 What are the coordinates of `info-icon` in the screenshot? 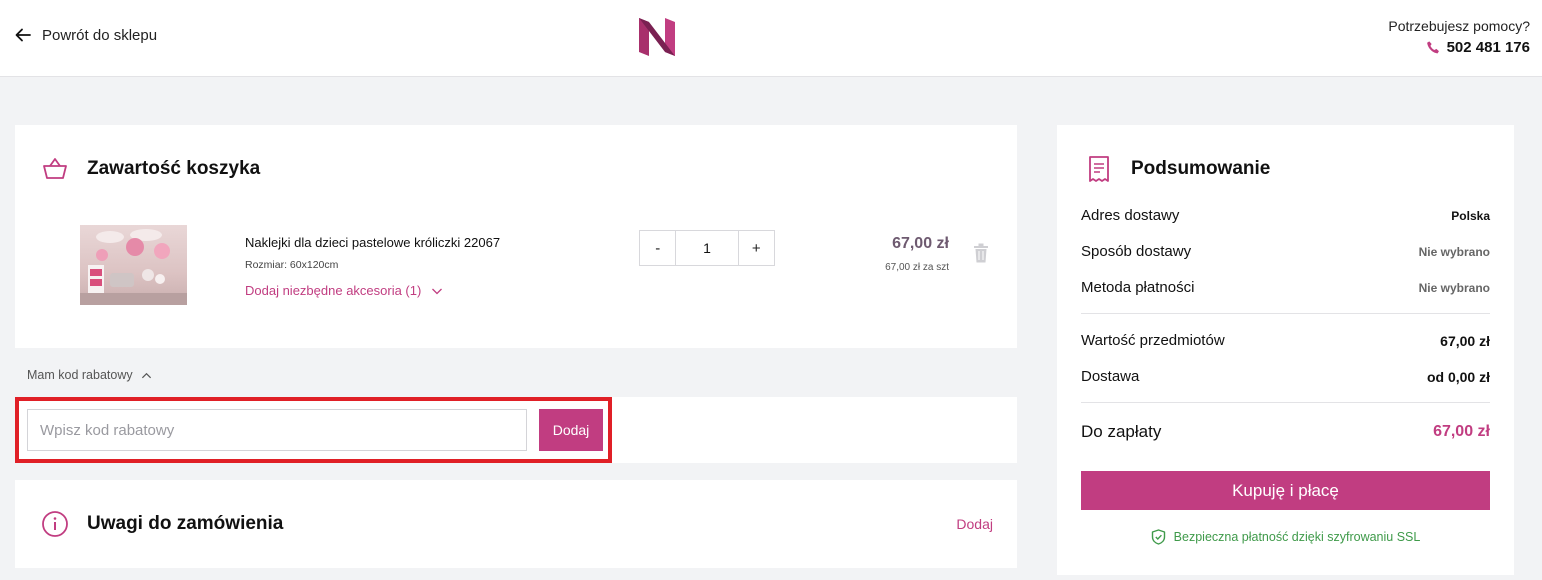 It's located at (55, 524).